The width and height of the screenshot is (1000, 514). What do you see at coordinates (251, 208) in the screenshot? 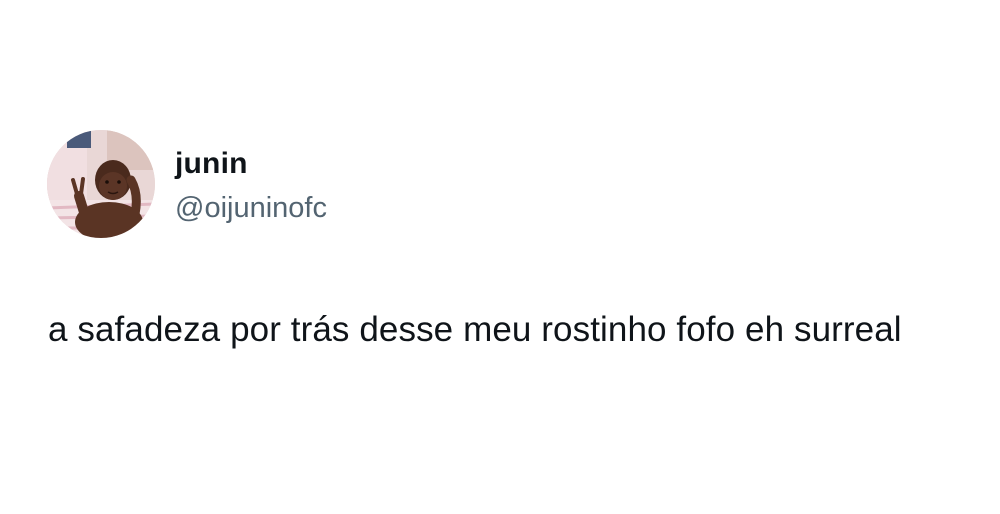
I see `user-handle: @oijuninofc` at bounding box center [251, 208].